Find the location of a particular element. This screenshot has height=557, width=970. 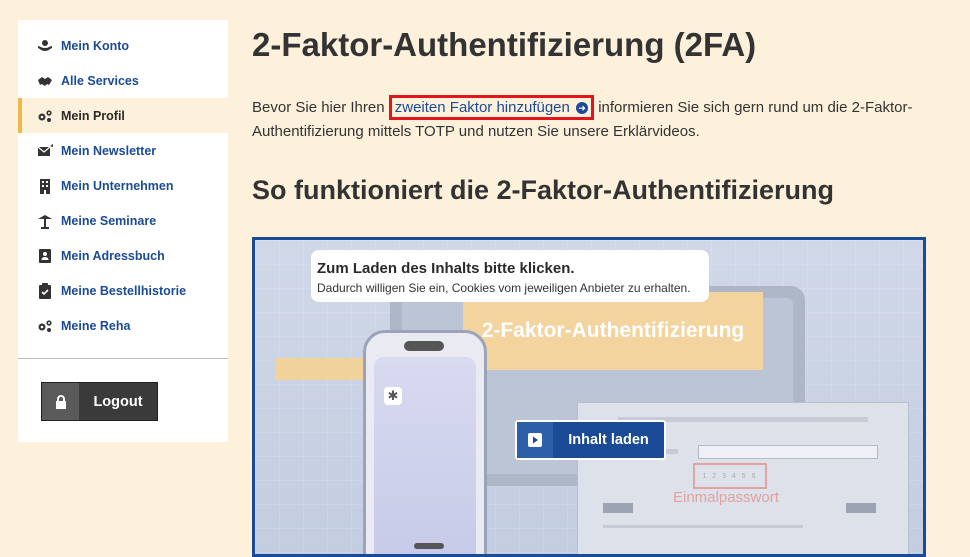

page-title: 2-Faktor-Authentifizierung (2FA) is located at coordinates (504, 44).